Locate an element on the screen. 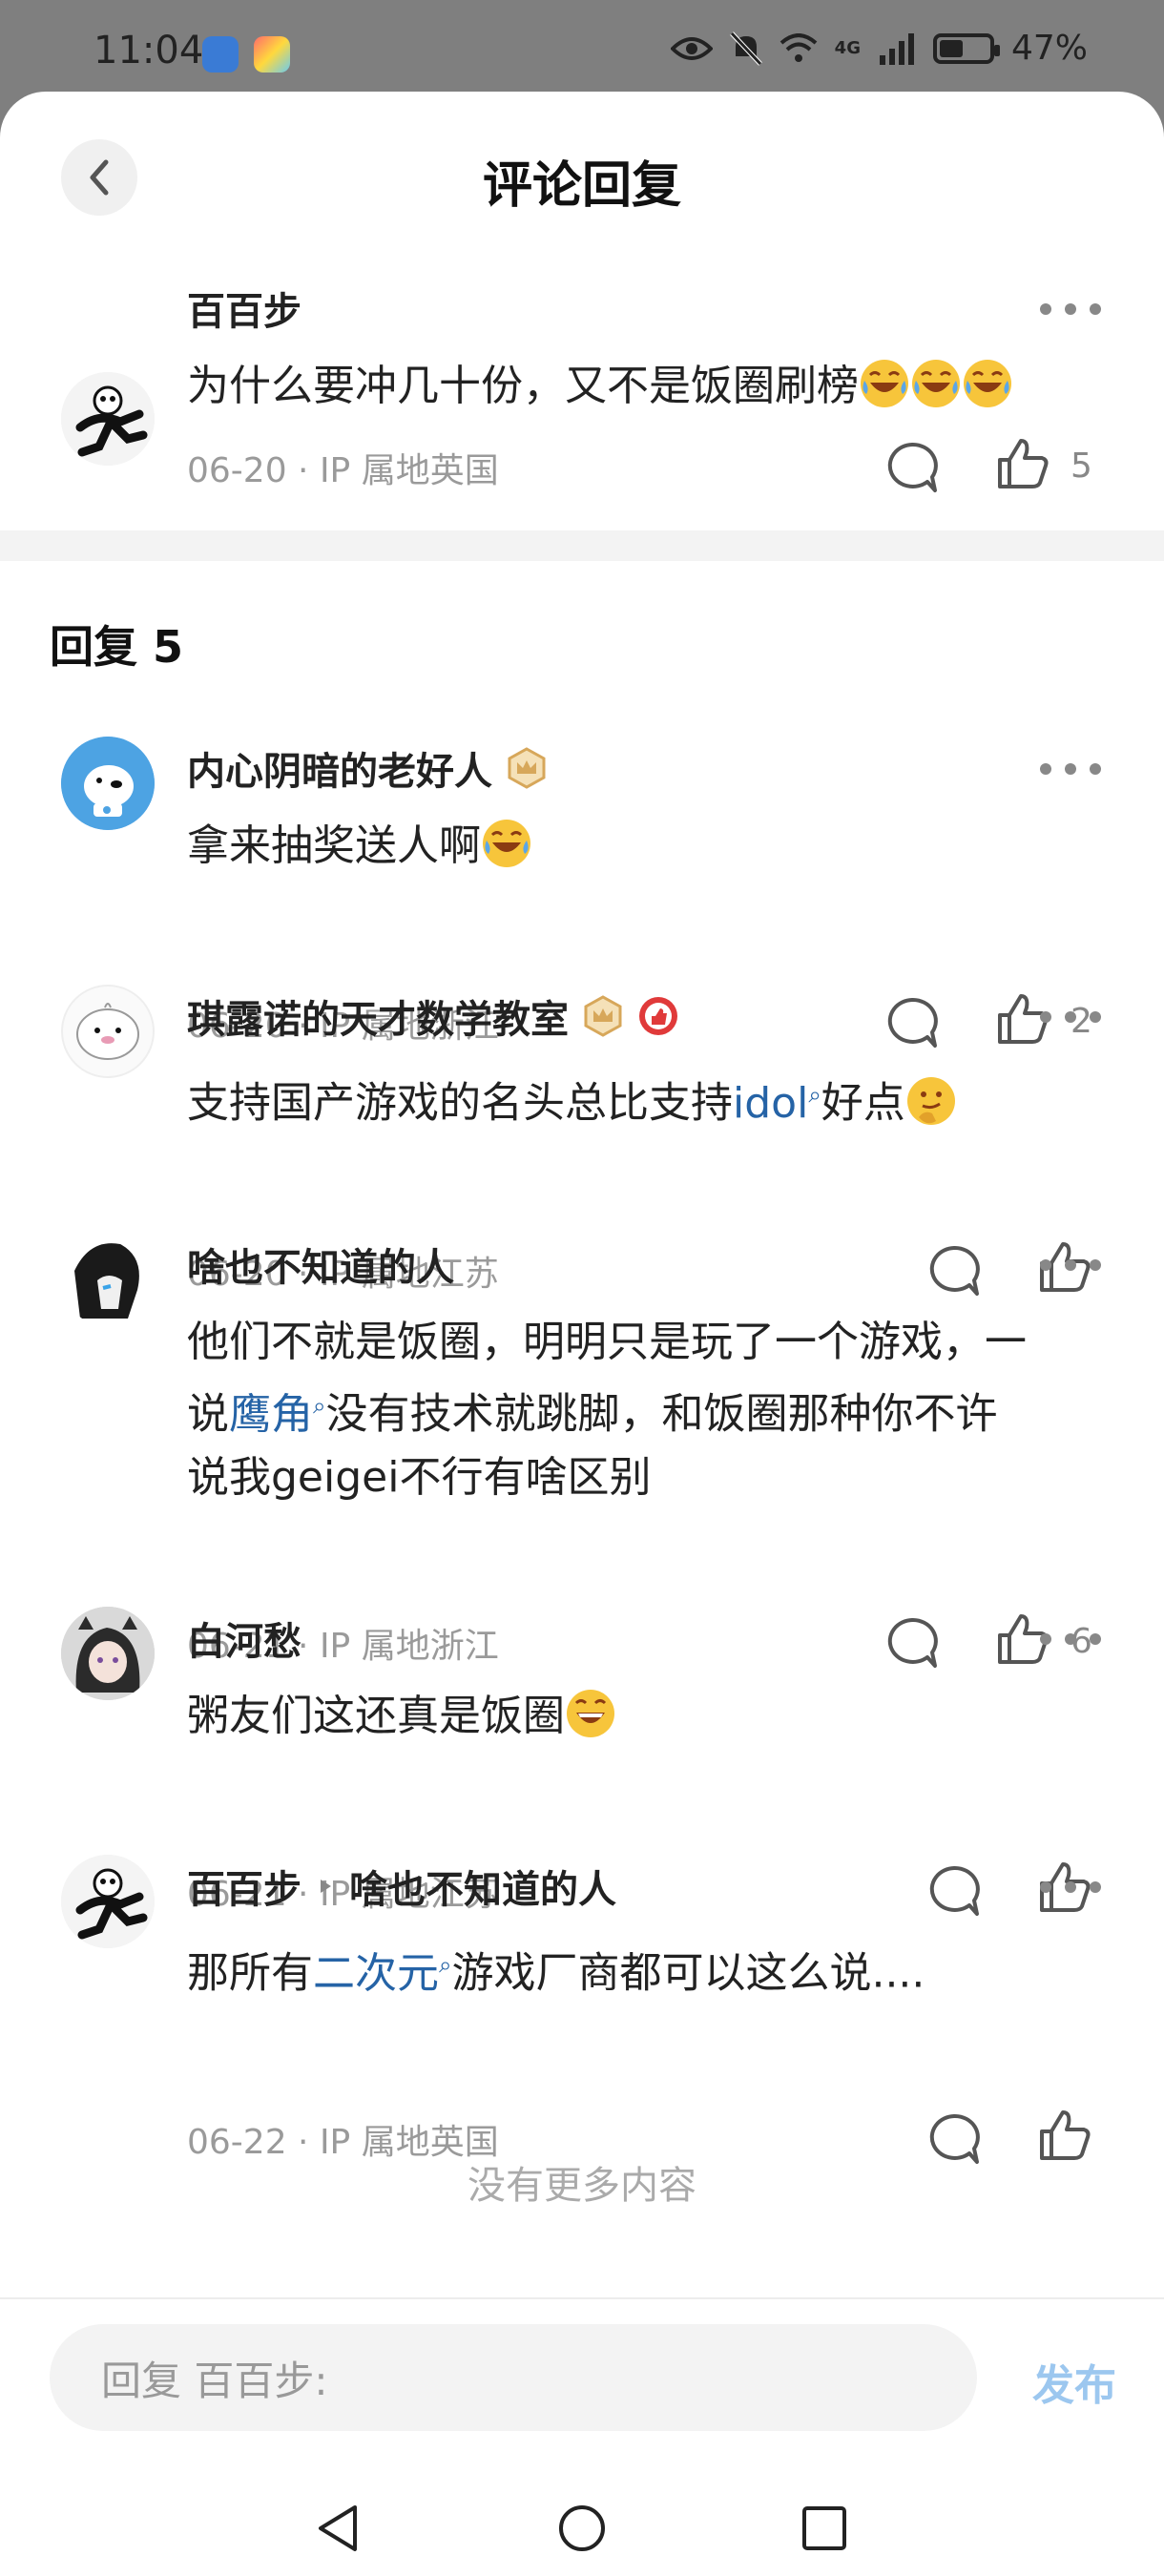 The image size is (1164, 2576). nav-home-icon is located at coordinates (582, 2528).